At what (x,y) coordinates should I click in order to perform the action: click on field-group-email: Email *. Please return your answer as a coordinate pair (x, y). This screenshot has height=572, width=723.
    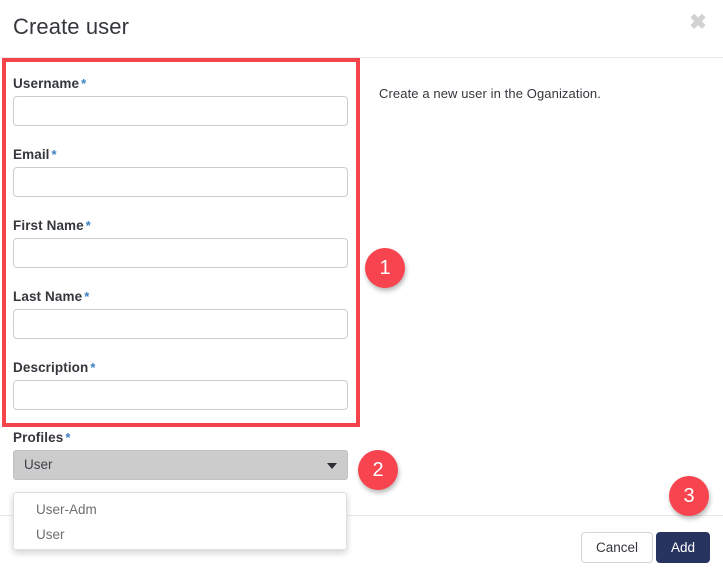
    Looking at the image, I should click on (180, 172).